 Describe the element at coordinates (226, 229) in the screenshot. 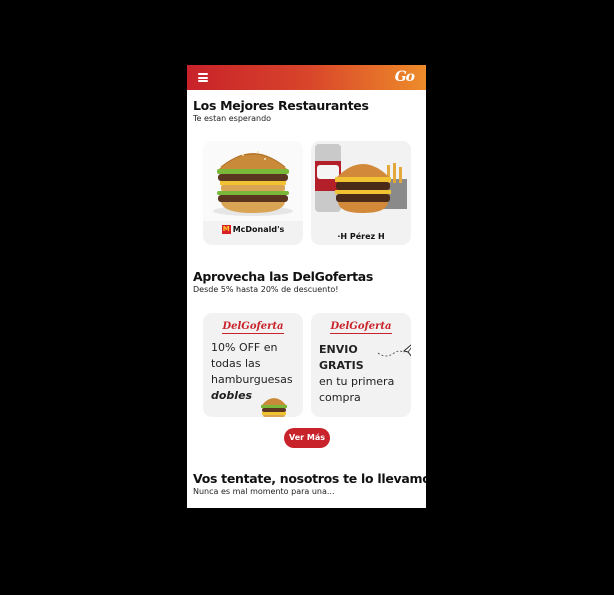

I see `mcdonalds-logo-icon: M` at that location.